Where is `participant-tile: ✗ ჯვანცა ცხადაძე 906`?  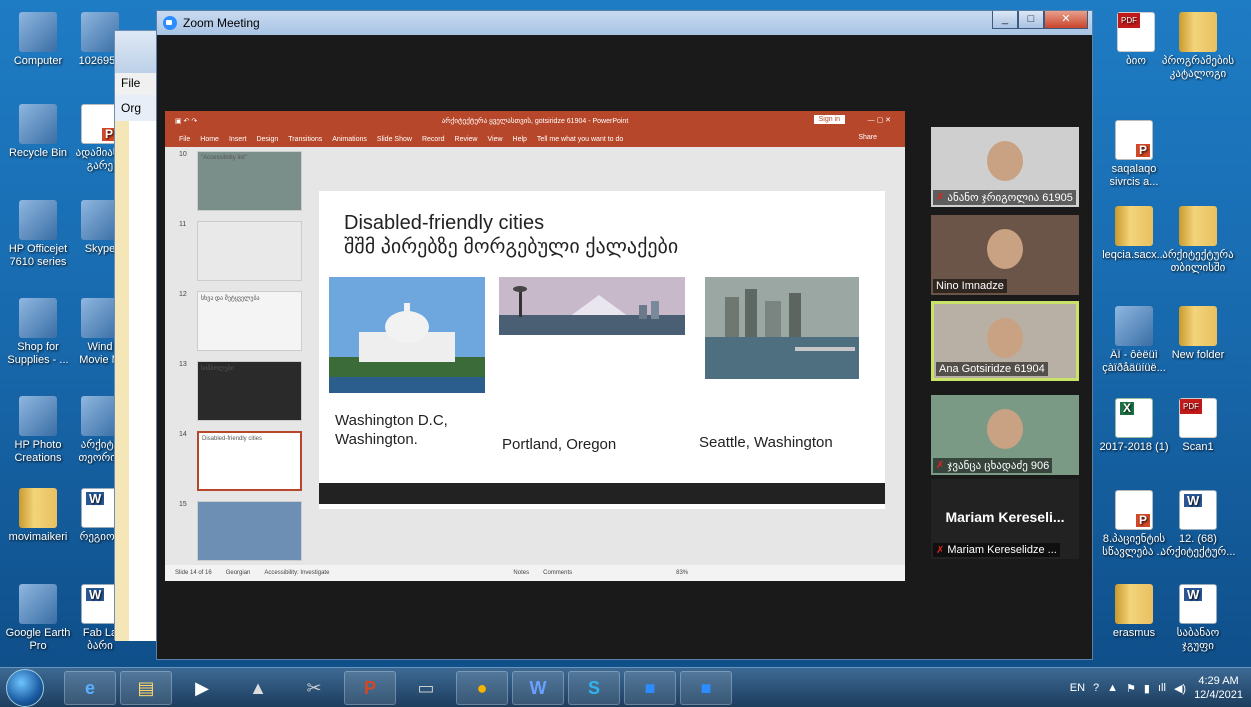
participant-tile: ✗ ჯვანცა ცხადაძე 906 is located at coordinates (1005, 435).